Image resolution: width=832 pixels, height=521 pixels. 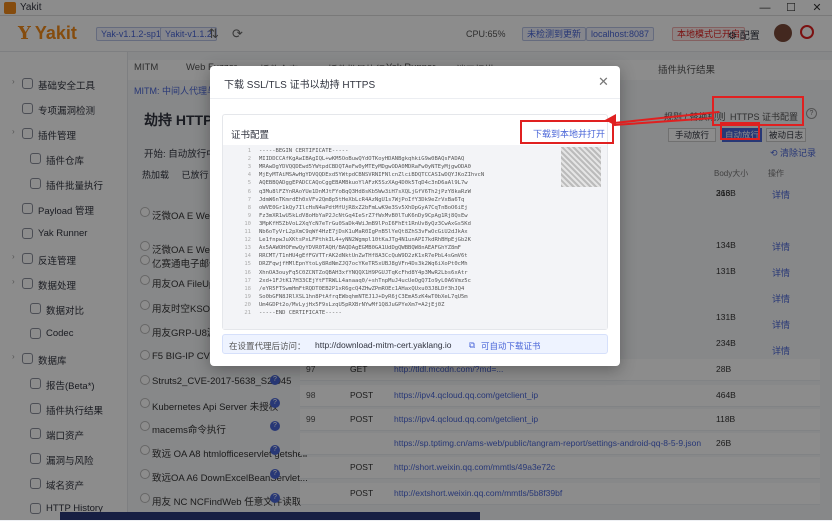 What do you see at coordinates (249, 167) in the screenshot?
I see `line-number: 3` at bounding box center [249, 167].